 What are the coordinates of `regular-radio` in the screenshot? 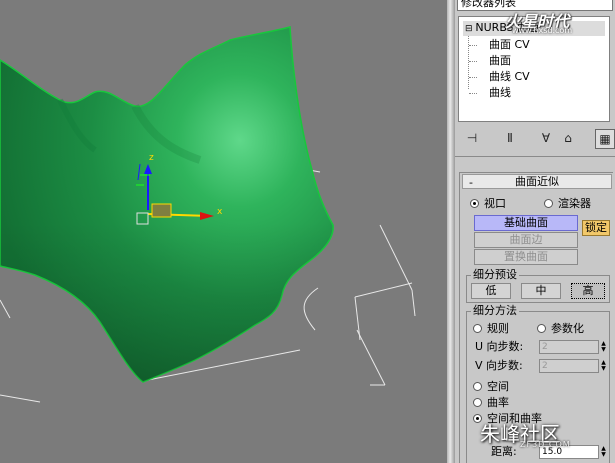 It's located at (477, 328).